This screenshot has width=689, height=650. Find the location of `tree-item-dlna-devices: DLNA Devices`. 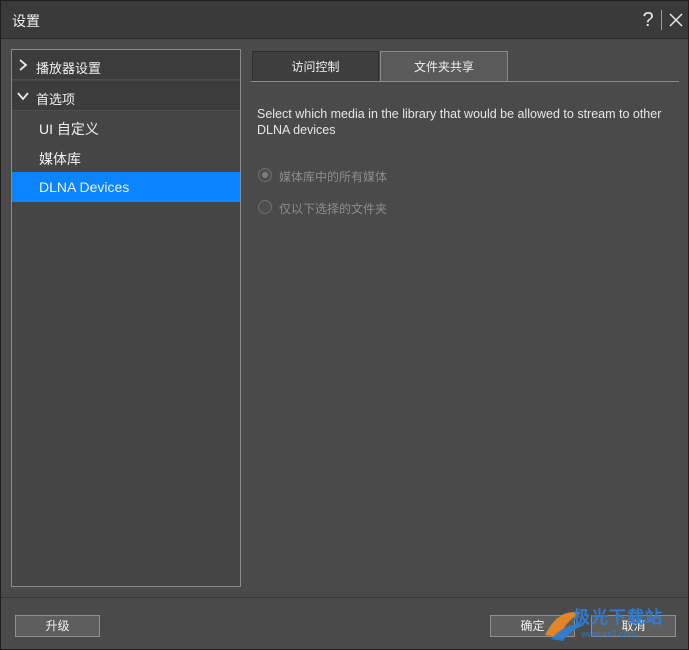

tree-item-dlna-devices: DLNA Devices is located at coordinates (126, 187).